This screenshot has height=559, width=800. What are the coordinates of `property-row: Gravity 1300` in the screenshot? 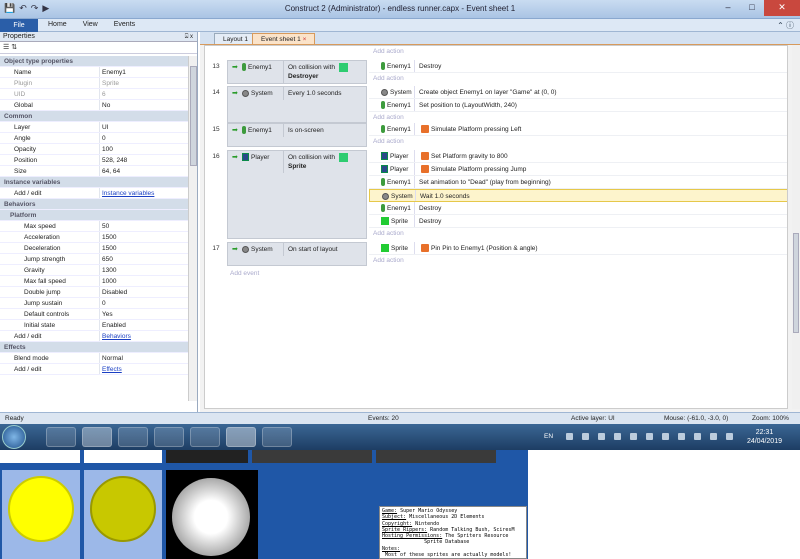 It's located at (94, 270).